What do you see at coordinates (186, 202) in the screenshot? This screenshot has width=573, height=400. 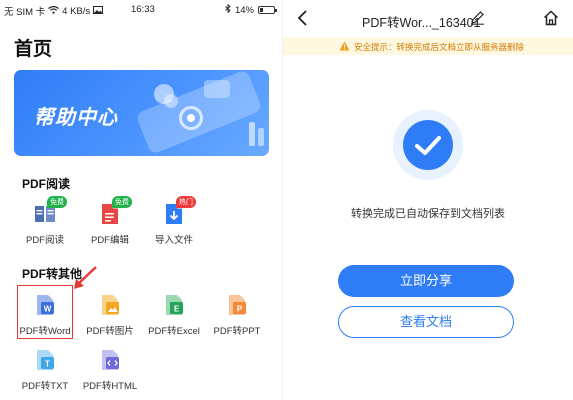 I see `hot-badge: 热门` at bounding box center [186, 202].